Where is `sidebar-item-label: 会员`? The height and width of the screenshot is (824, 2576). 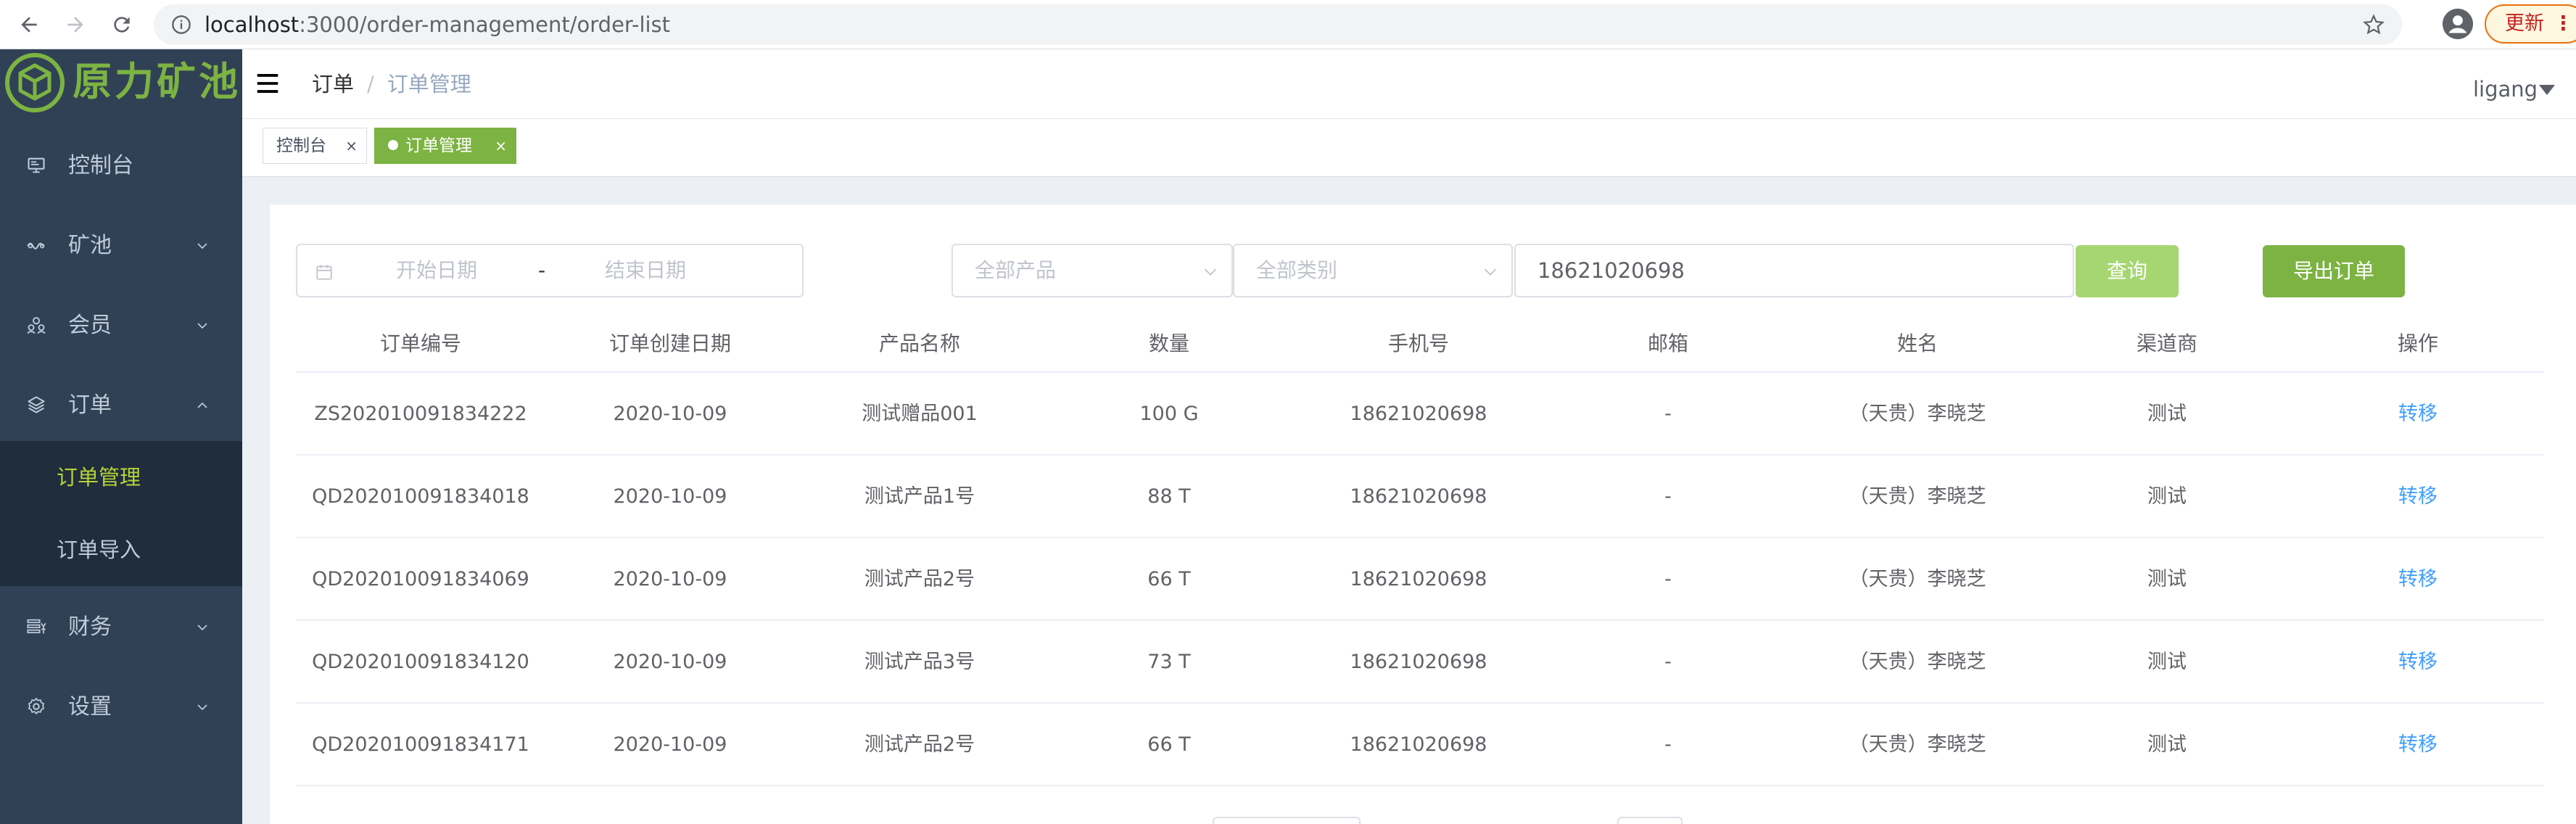
sidebar-item-label: 会员 is located at coordinates (90, 325).